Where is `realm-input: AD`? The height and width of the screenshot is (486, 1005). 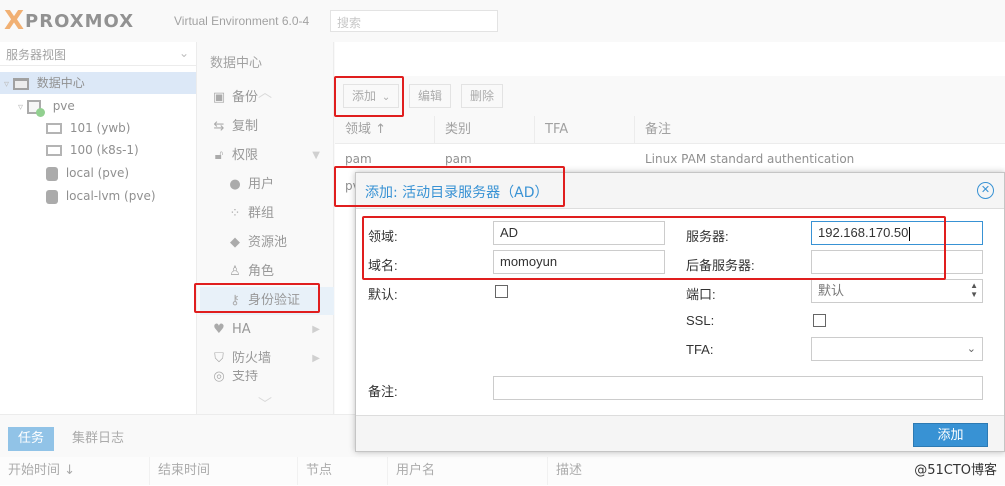
realm-input: AD is located at coordinates (579, 233).